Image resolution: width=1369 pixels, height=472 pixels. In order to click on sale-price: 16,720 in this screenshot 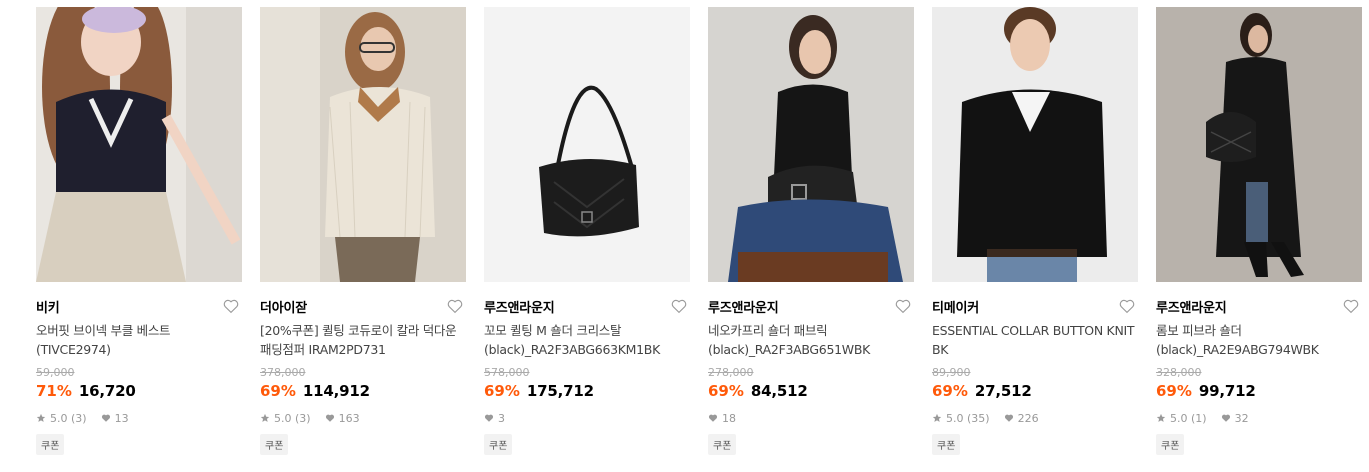, I will do `click(107, 391)`.